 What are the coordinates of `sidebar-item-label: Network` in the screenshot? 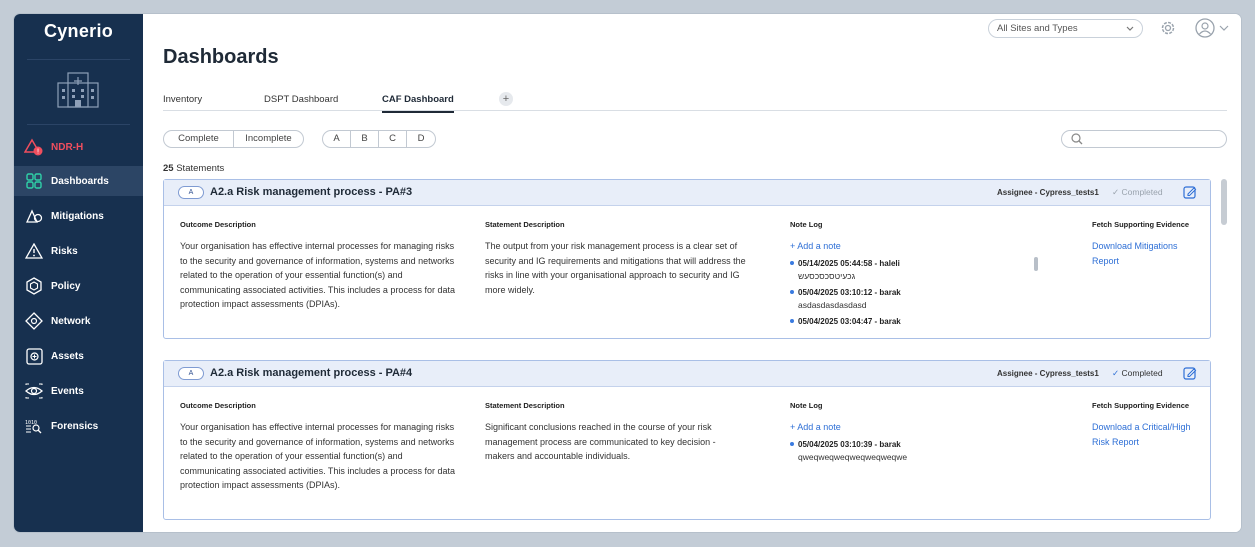 It's located at (71, 321).